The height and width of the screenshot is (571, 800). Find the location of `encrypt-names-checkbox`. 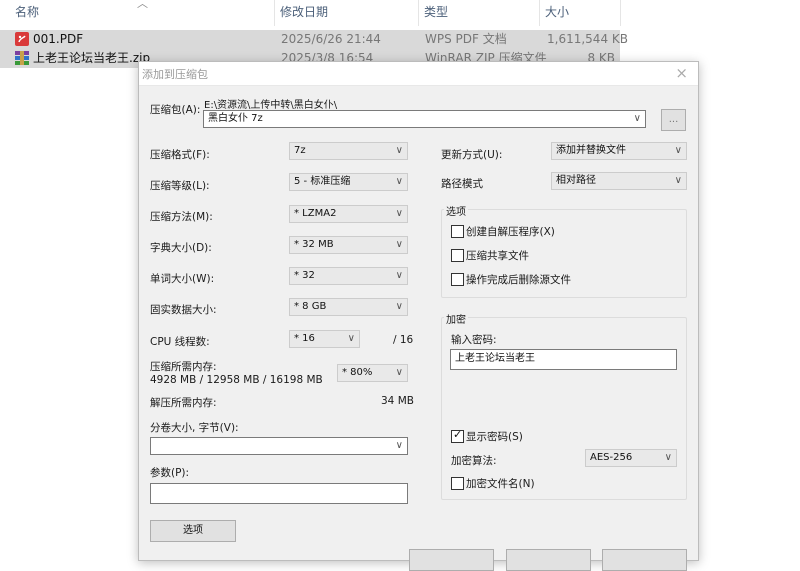

encrypt-names-checkbox is located at coordinates (457, 483).